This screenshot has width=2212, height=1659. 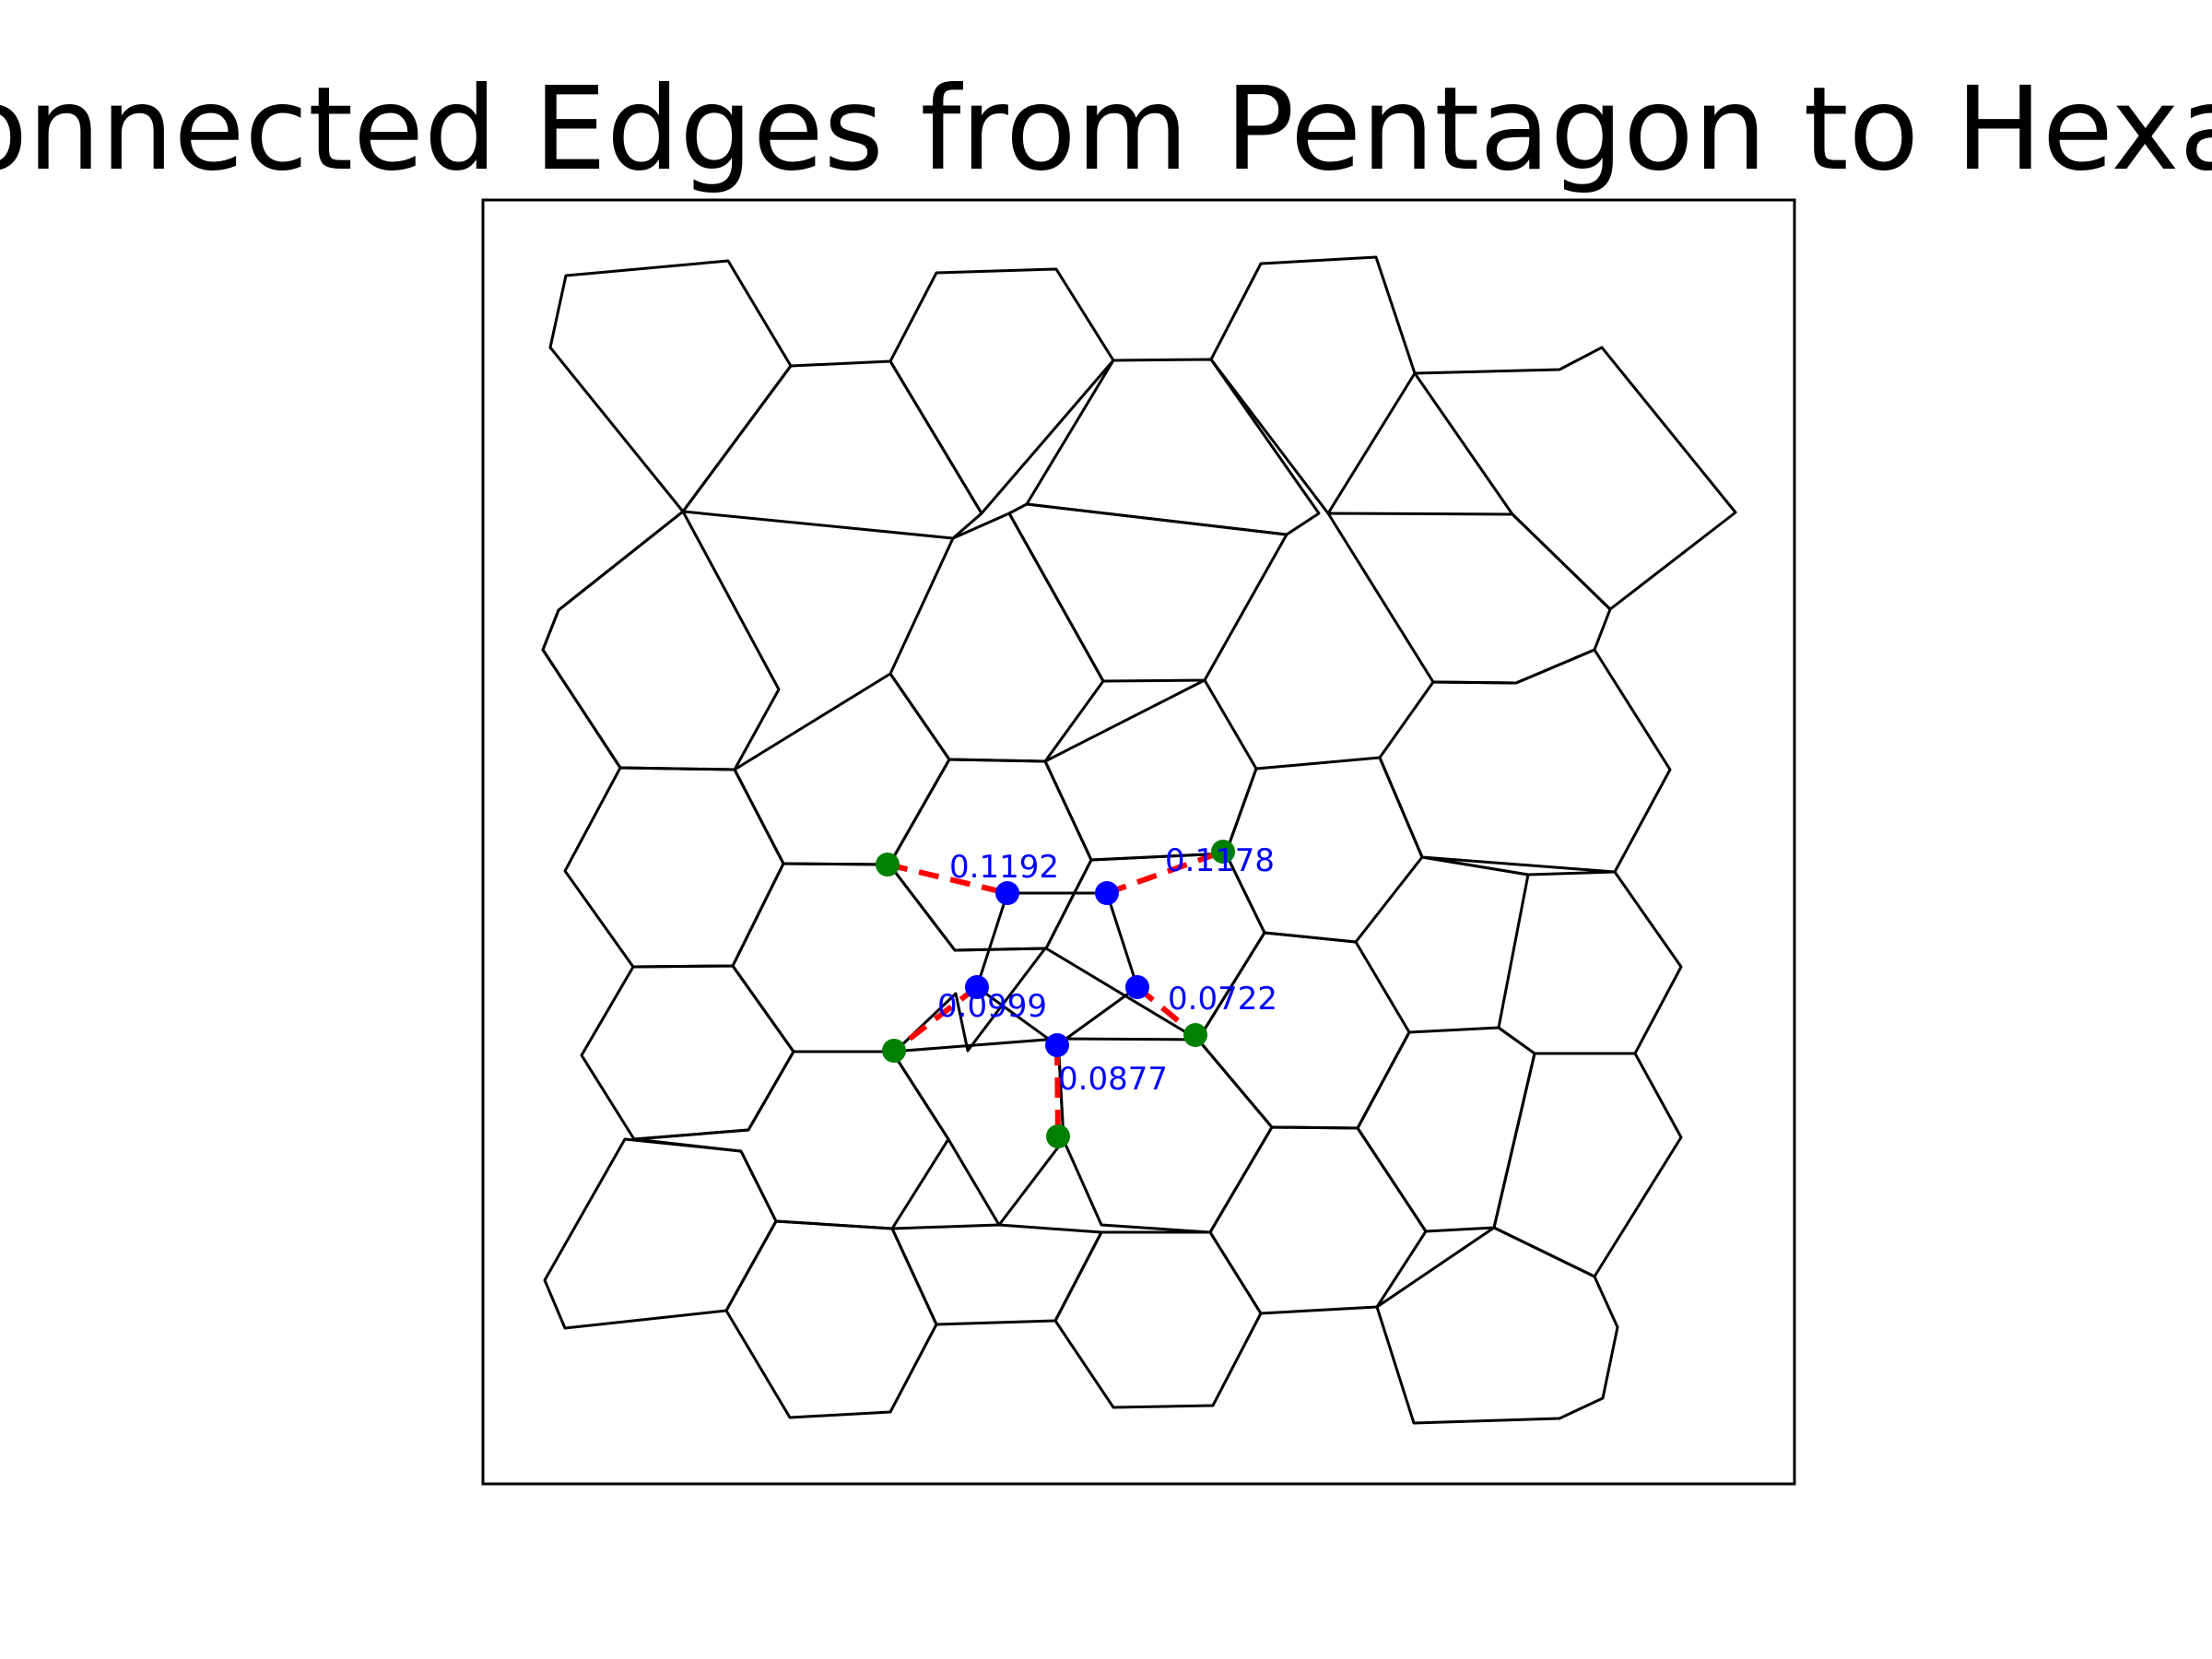 What do you see at coordinates (1004, 867) in the screenshot?
I see `edge-label: 0.1192` at bounding box center [1004, 867].